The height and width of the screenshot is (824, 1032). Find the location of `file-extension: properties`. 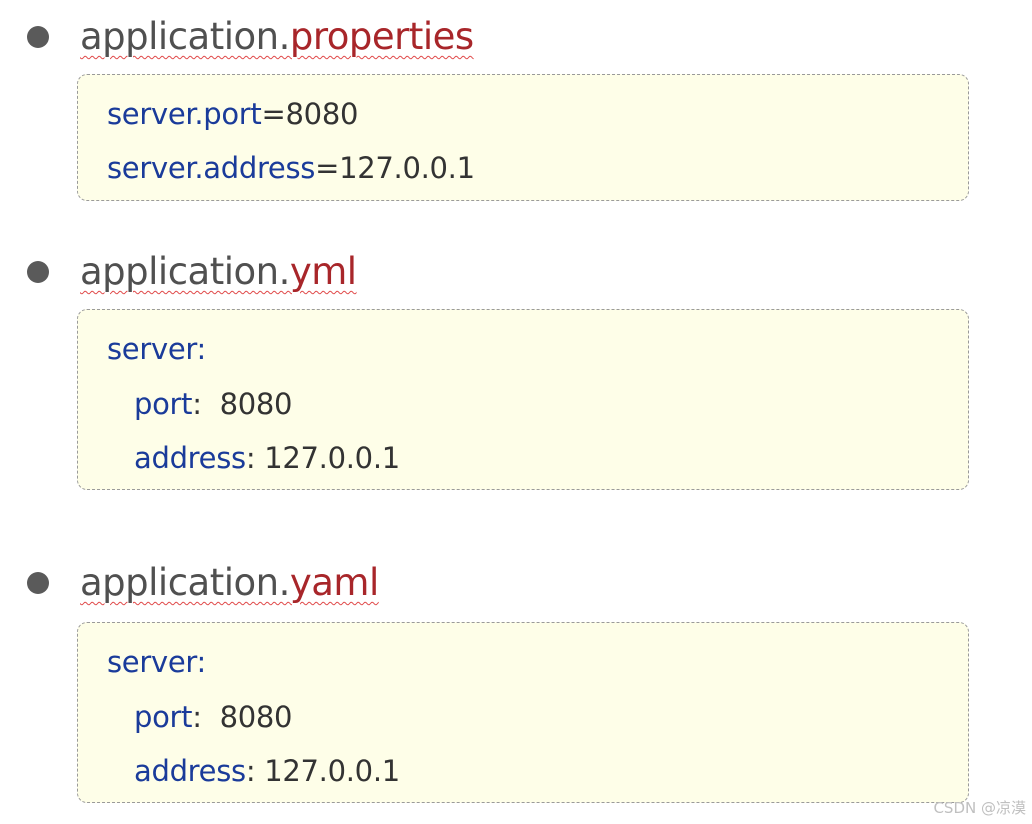

file-extension: properties is located at coordinates (381, 36).